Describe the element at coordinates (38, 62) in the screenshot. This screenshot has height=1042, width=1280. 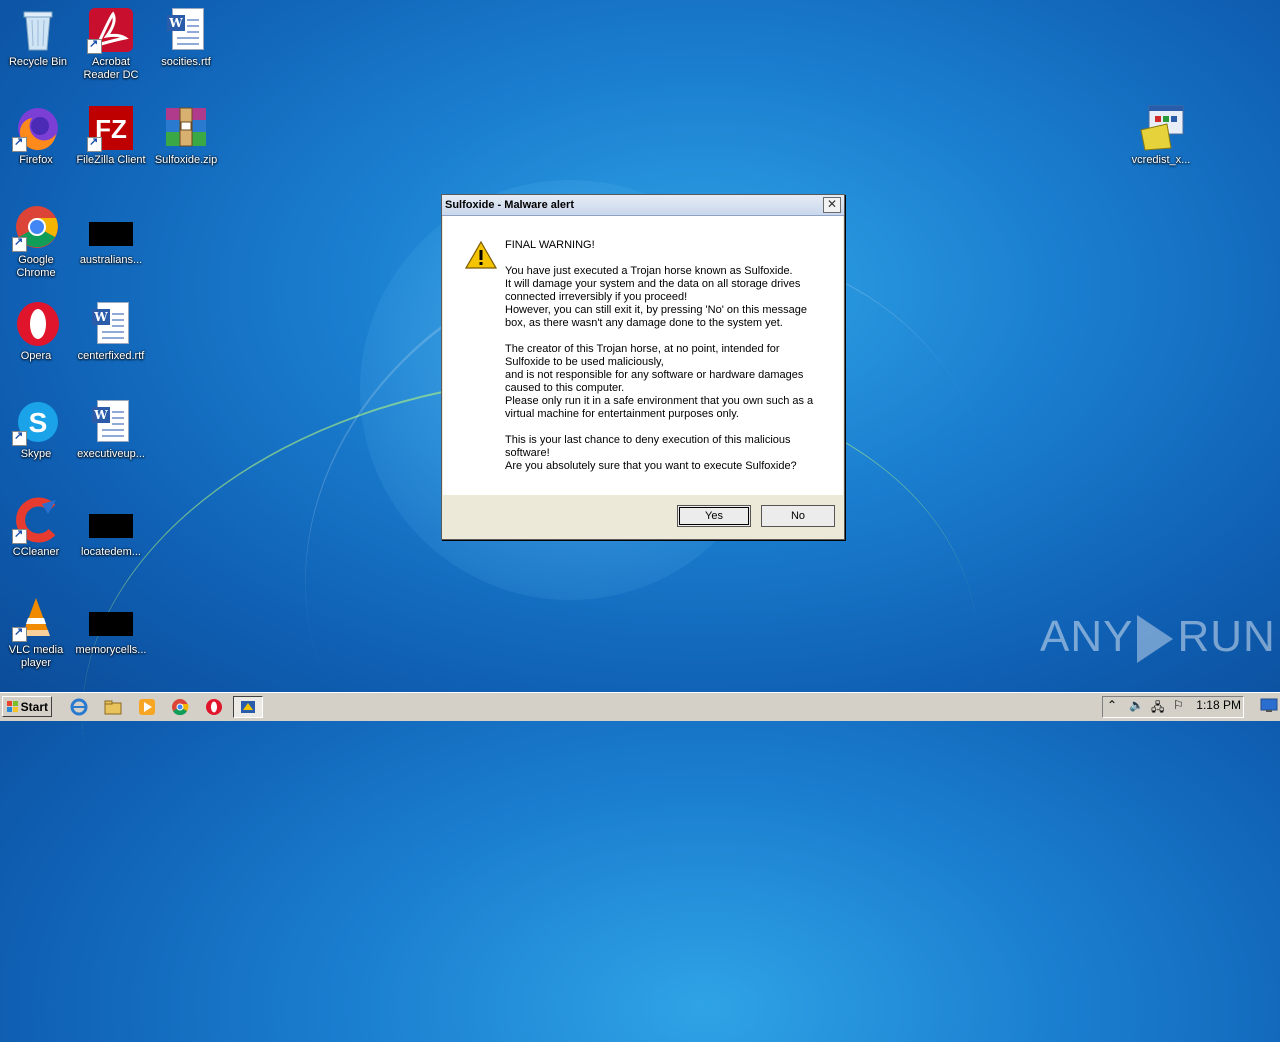
I see `desktop-icon-label: Recycle Bin` at that location.